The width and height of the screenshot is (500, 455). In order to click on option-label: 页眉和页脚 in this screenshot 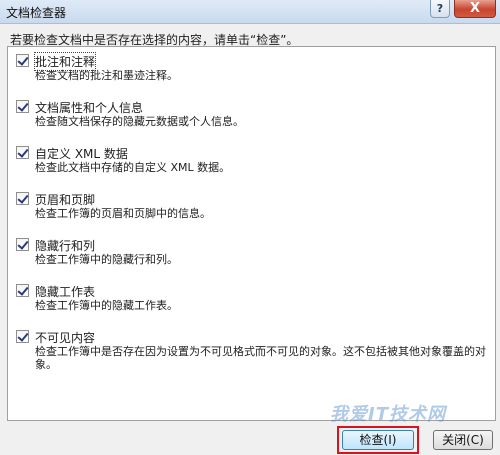, I will do `click(65, 199)`.